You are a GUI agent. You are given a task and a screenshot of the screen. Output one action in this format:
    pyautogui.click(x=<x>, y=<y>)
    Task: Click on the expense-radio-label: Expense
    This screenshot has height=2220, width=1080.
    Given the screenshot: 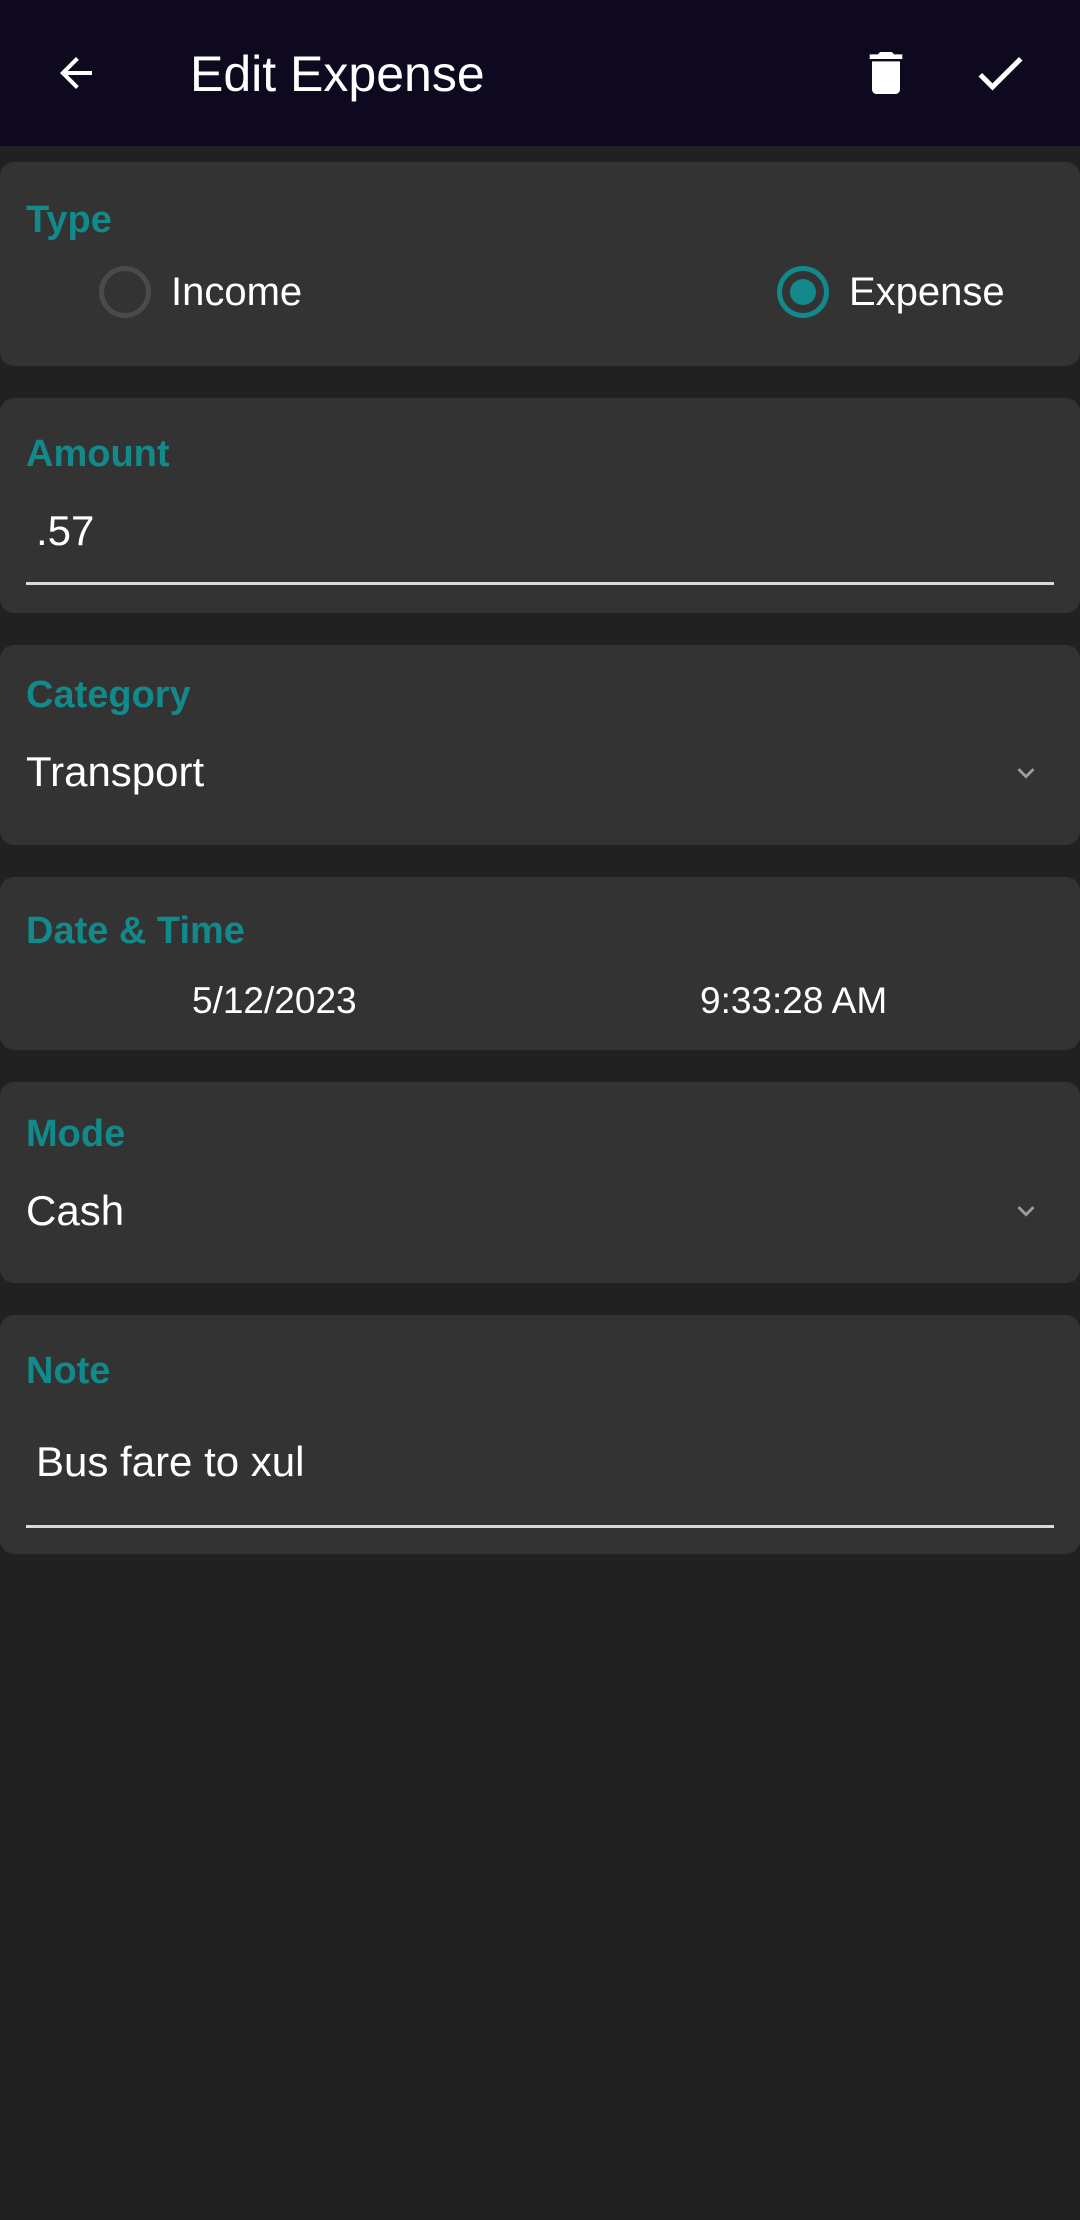 What is the action you would take?
    pyautogui.click(x=927, y=291)
    